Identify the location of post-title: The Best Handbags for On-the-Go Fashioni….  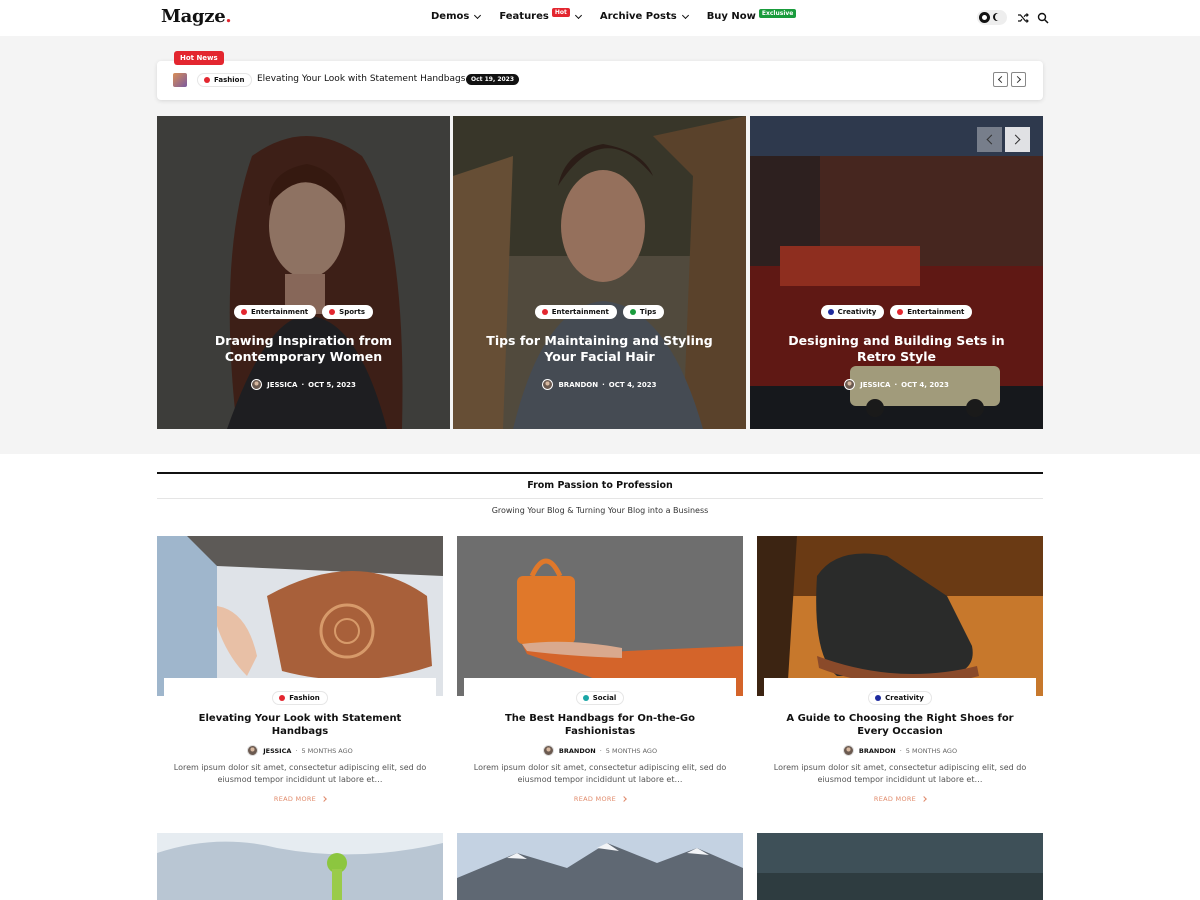
(600, 725).